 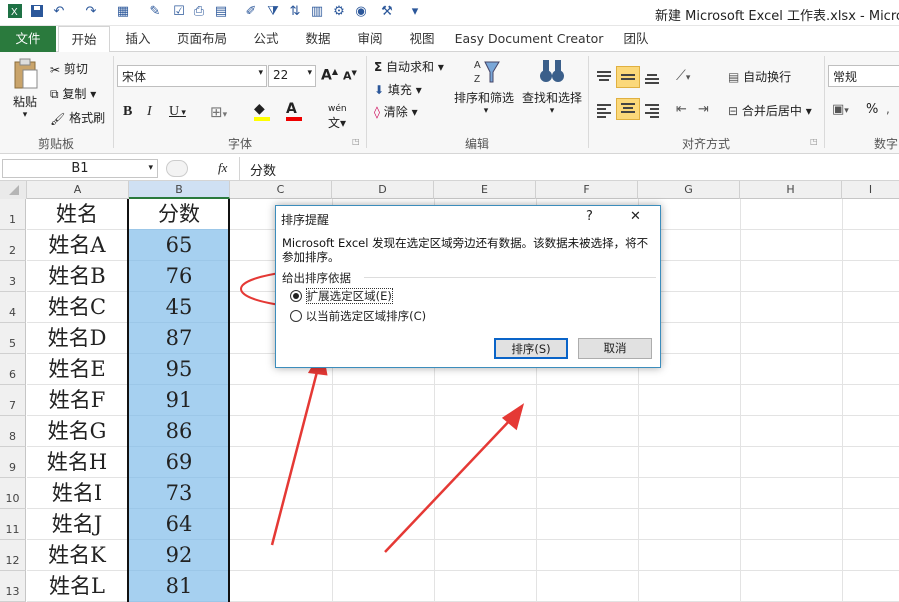 What do you see at coordinates (349, 296) in the screenshot?
I see `option-expand-label: 扩展选定区域(E)` at bounding box center [349, 296].